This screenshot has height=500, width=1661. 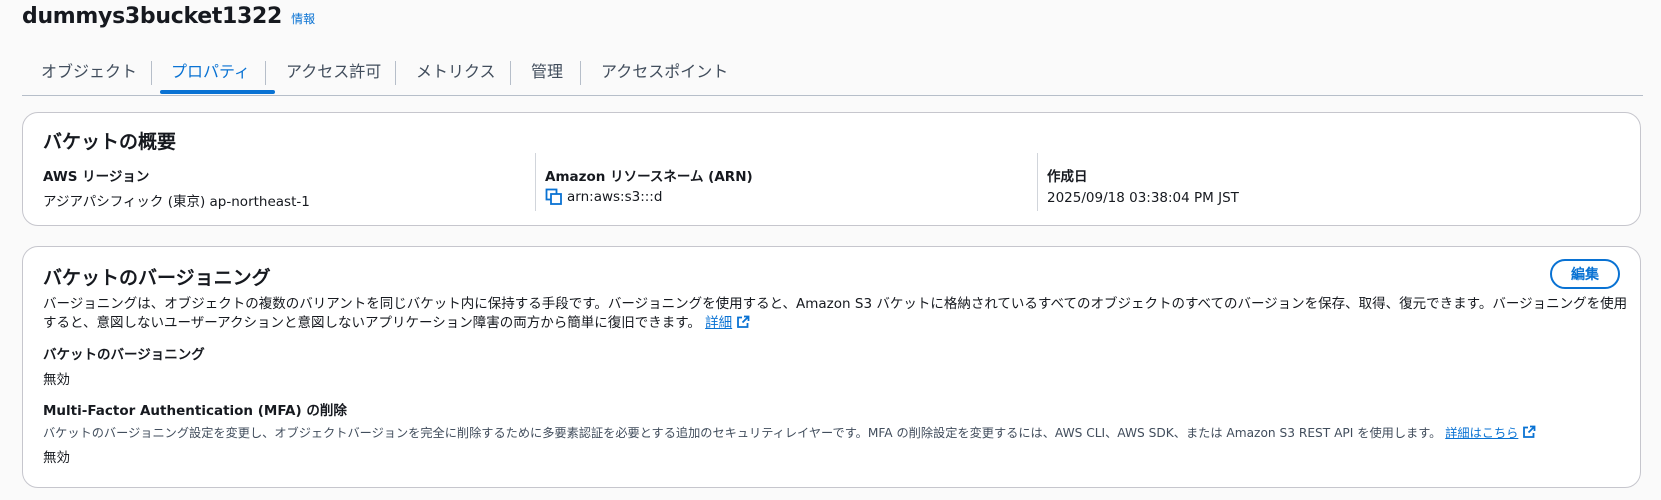 What do you see at coordinates (303, 18) in the screenshot?
I see `info-link: 情報` at bounding box center [303, 18].